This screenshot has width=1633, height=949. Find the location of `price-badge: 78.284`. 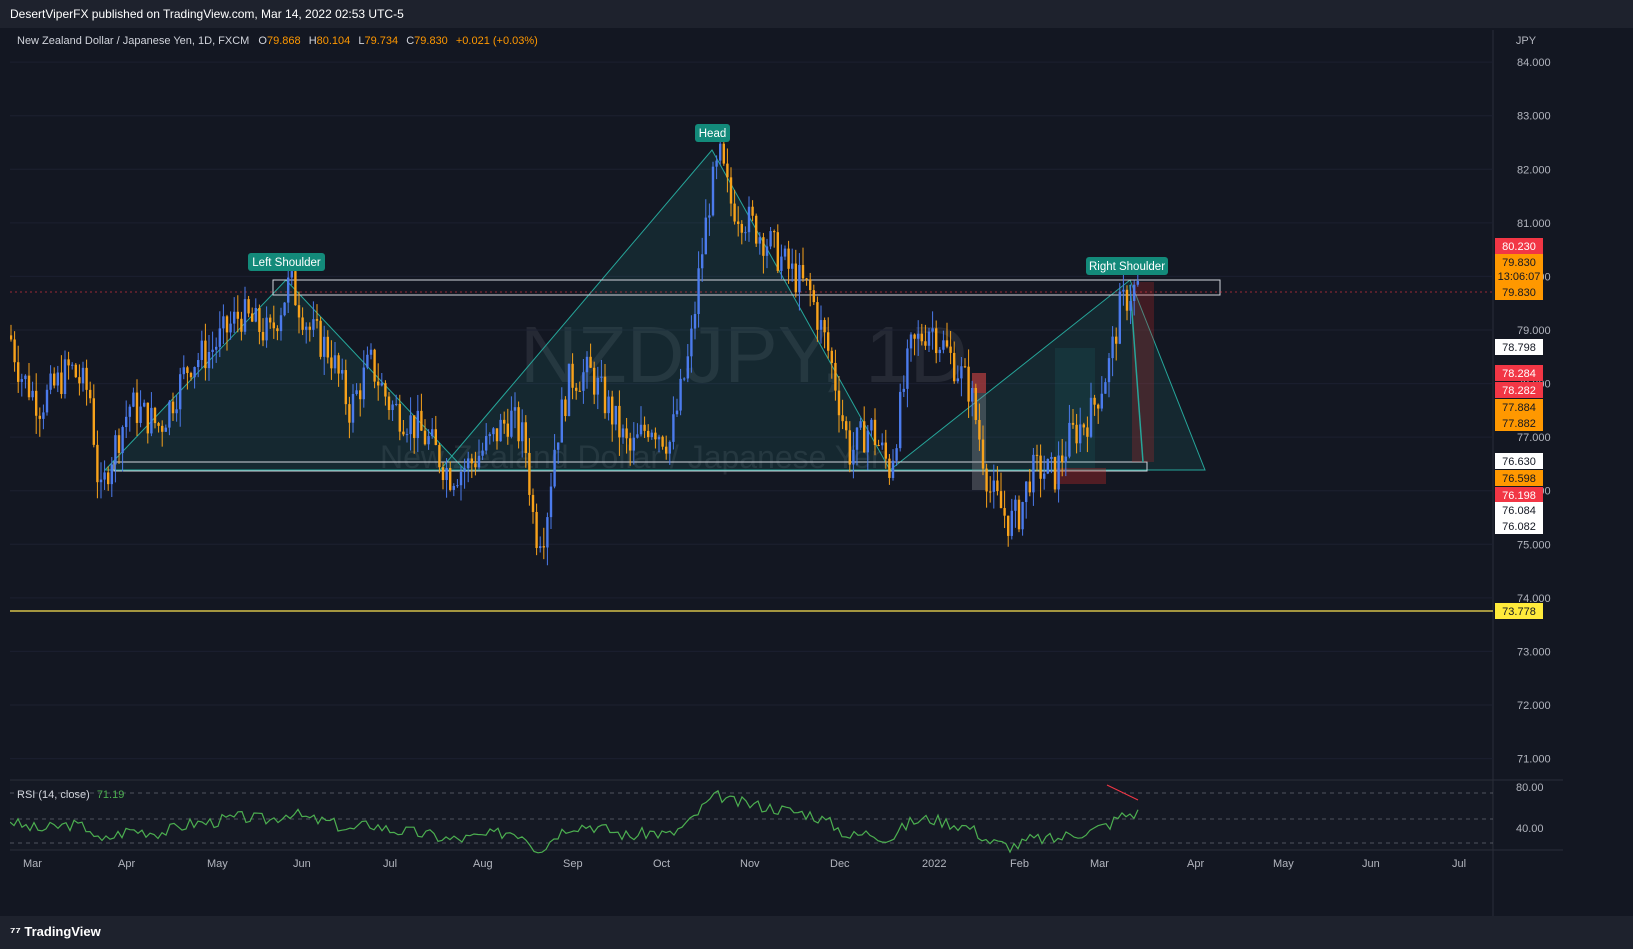

price-badge: 78.284 is located at coordinates (1519, 374).